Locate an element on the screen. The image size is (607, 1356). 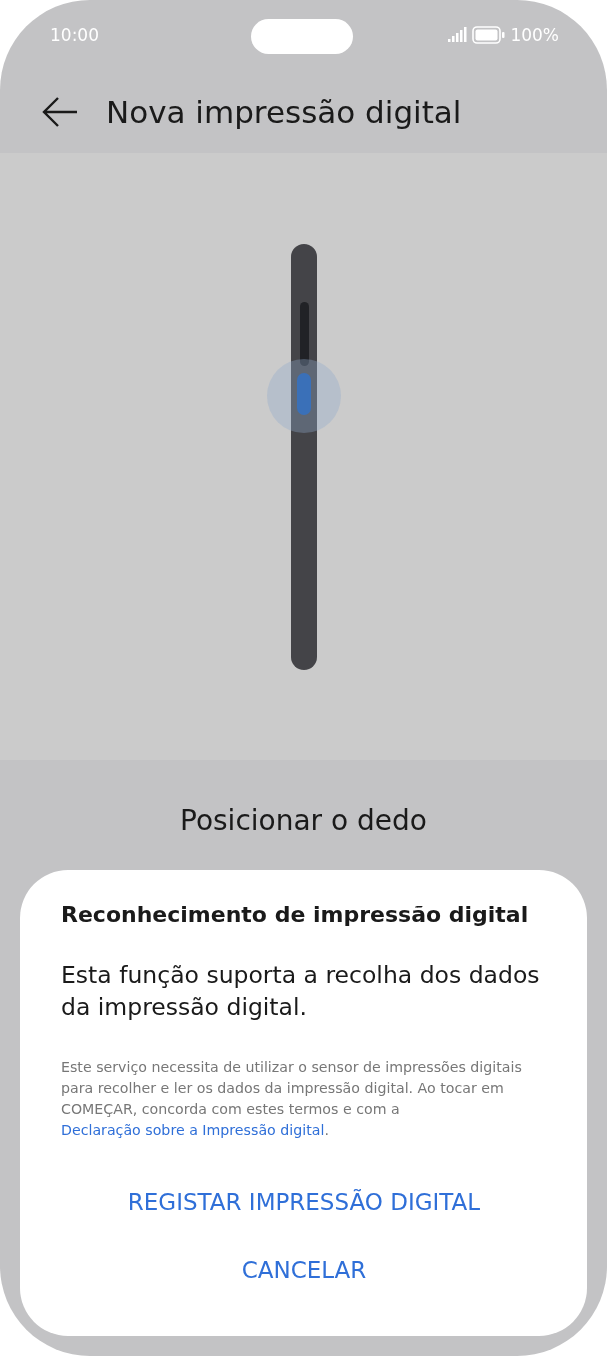
battery-icon is located at coordinates (489, 35).